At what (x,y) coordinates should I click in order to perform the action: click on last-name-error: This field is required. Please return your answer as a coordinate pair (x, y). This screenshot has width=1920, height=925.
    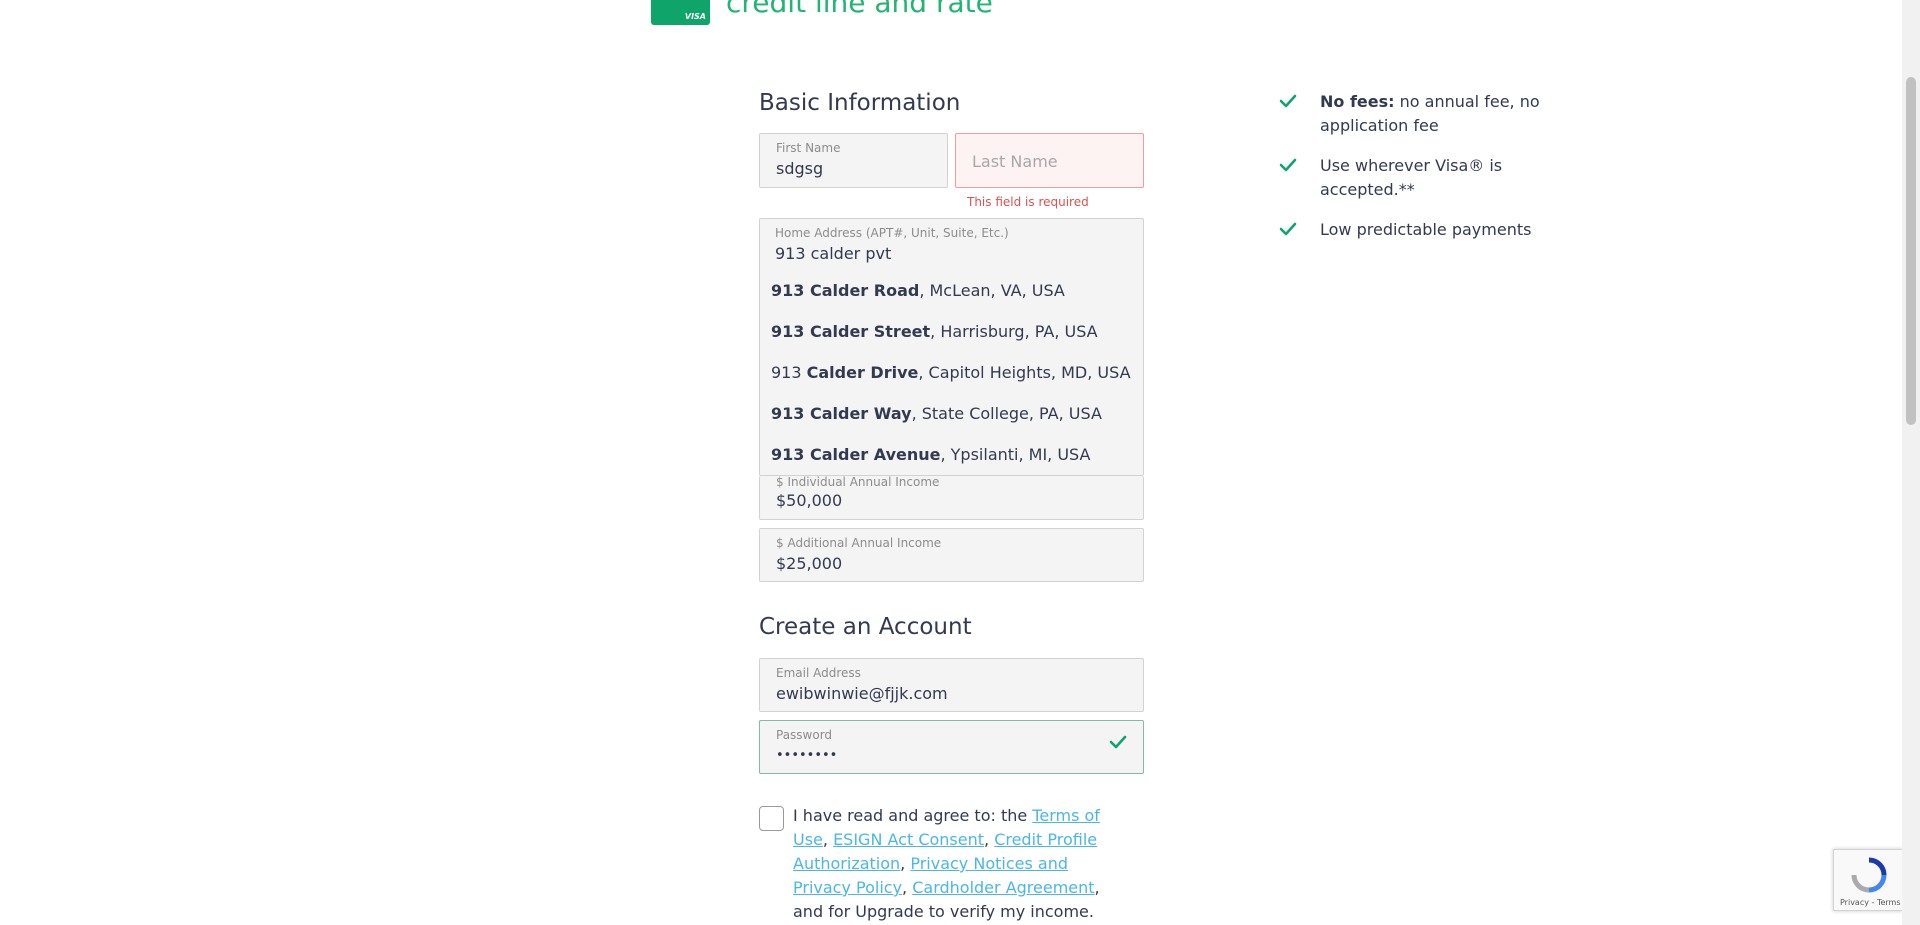
    Looking at the image, I should click on (1028, 202).